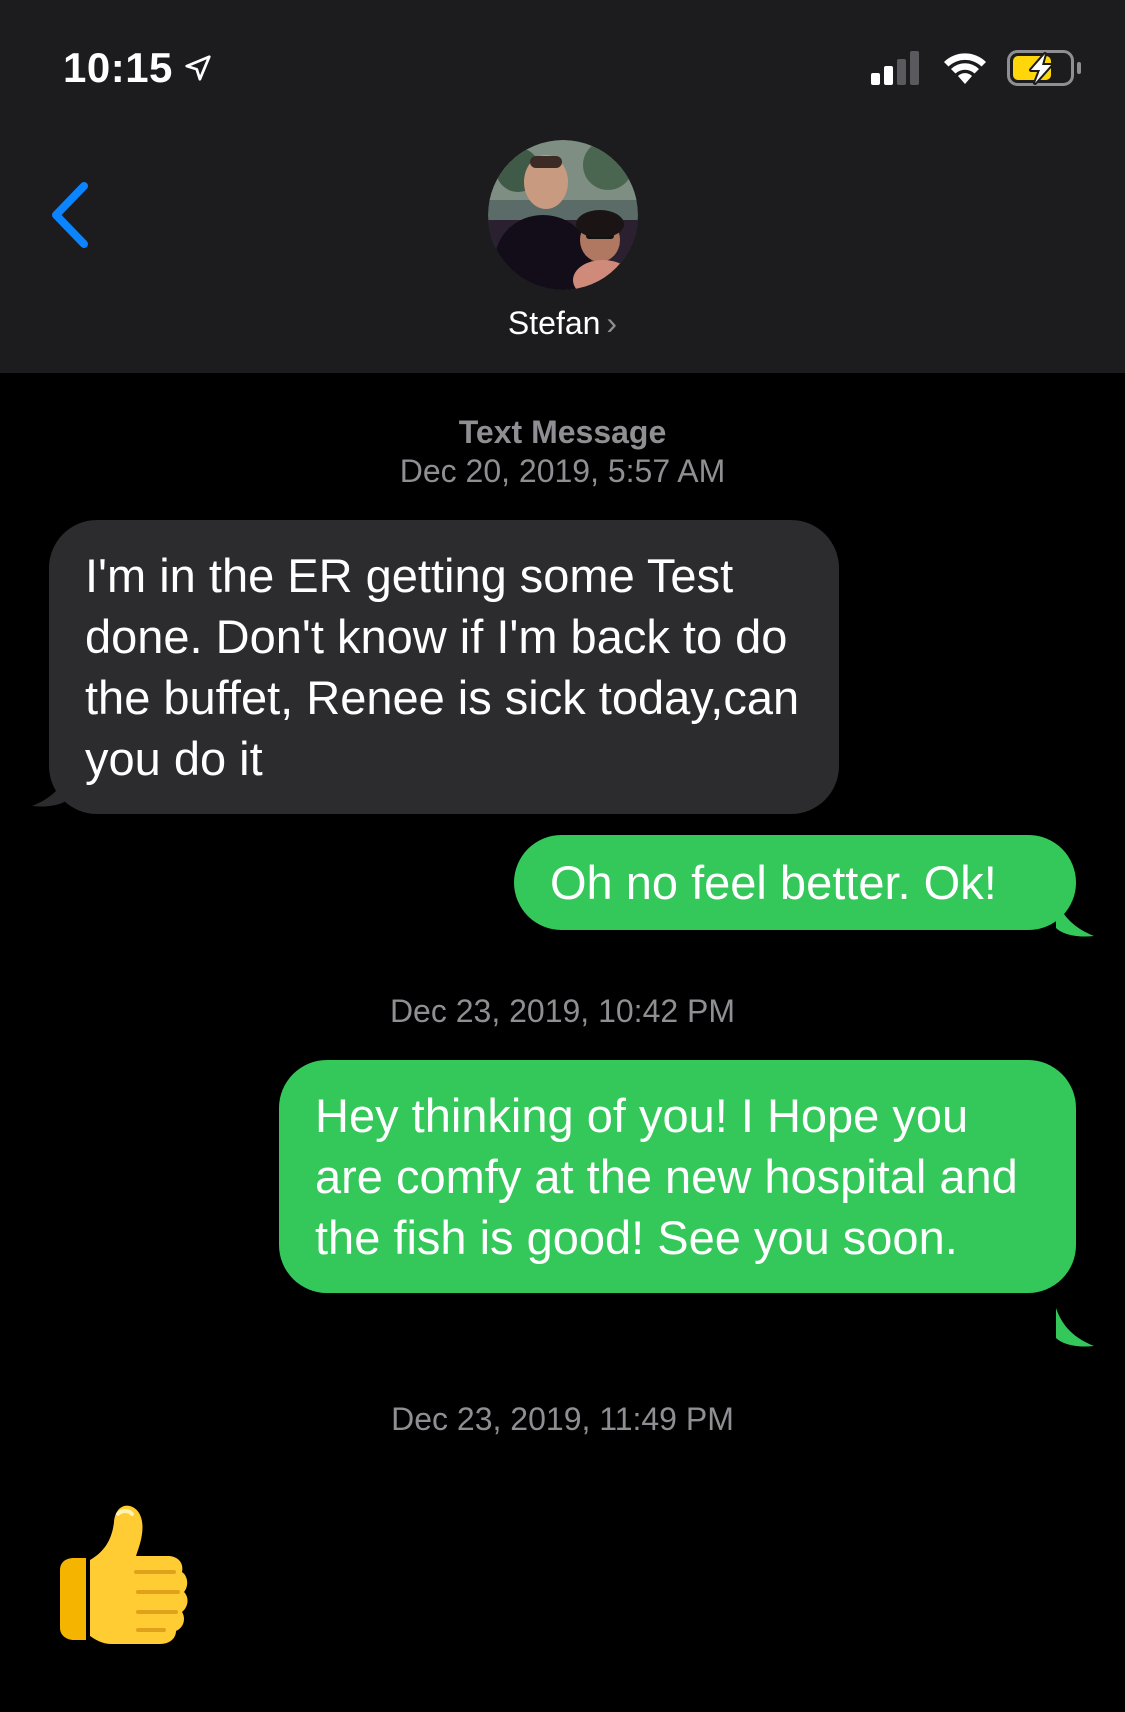  I want to click on timestamp: Dec 23, 2019, 10:42 PM, so click(562, 1011).